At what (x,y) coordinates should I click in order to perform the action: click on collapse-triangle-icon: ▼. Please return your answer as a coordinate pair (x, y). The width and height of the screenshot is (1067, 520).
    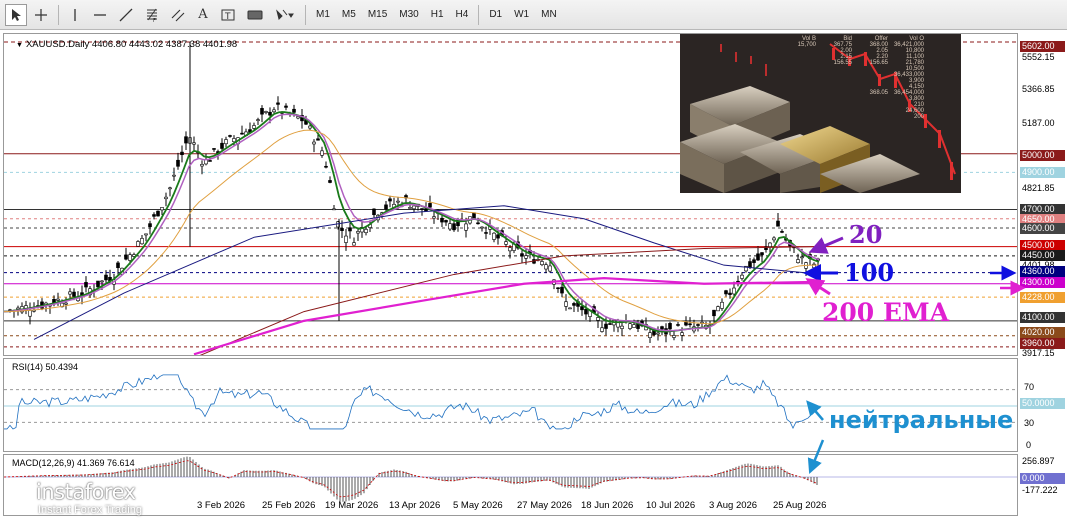
    Looking at the image, I should click on (19, 45).